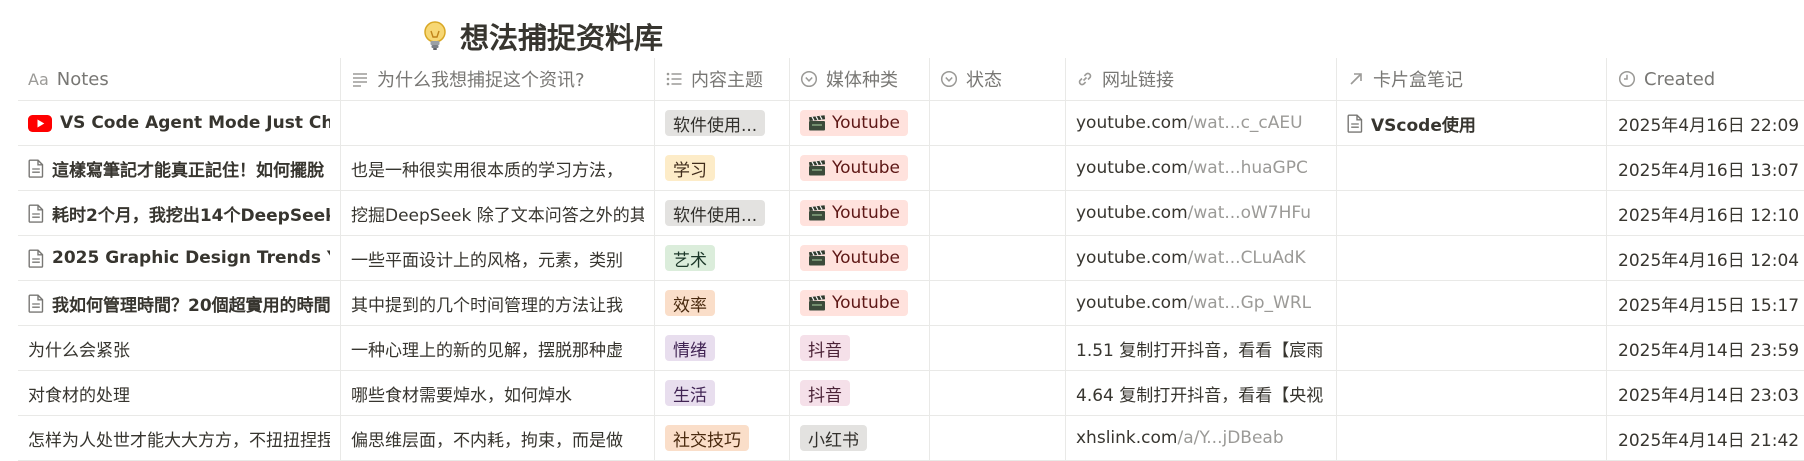 The height and width of the screenshot is (461, 1804). I want to click on row-reason: 也是一种很实用很本质的学习方法，, so click(487, 170).